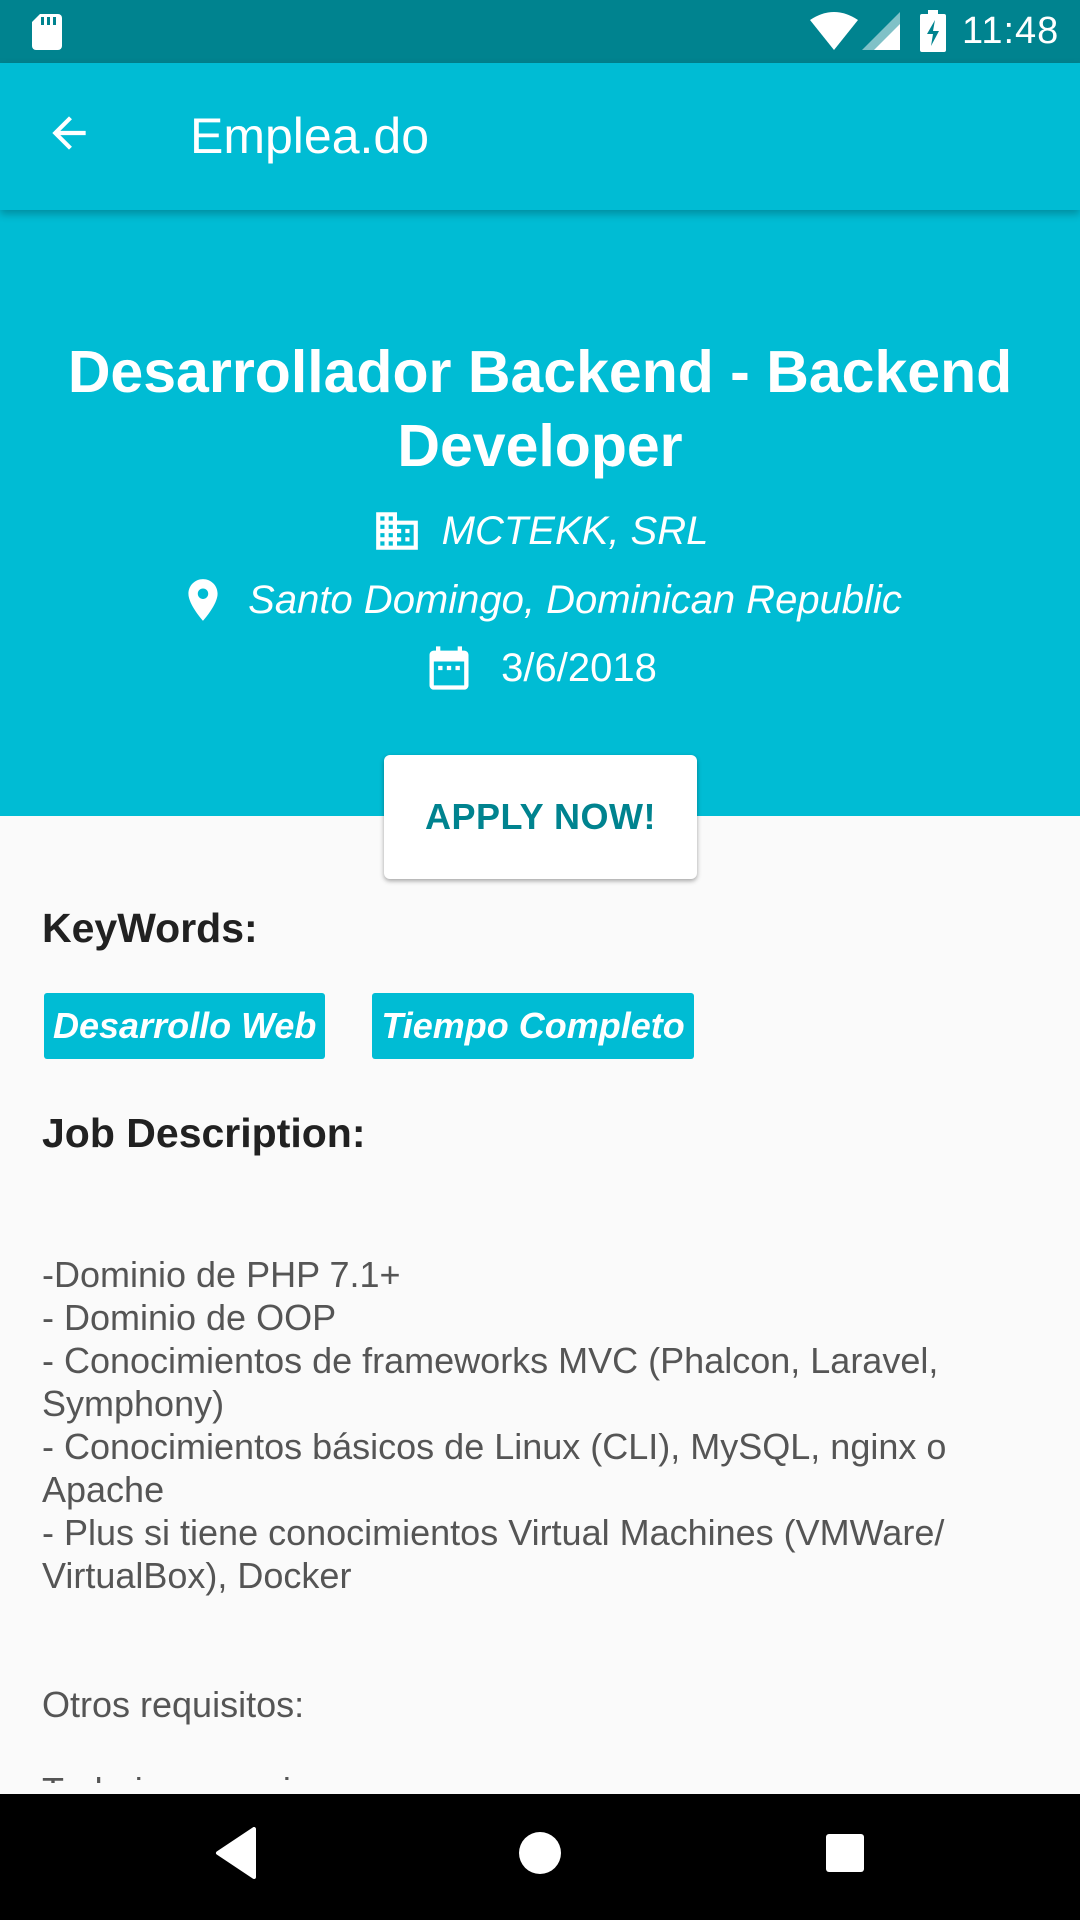 This screenshot has width=1080, height=1920. I want to click on sd-card-icon, so click(47, 32).